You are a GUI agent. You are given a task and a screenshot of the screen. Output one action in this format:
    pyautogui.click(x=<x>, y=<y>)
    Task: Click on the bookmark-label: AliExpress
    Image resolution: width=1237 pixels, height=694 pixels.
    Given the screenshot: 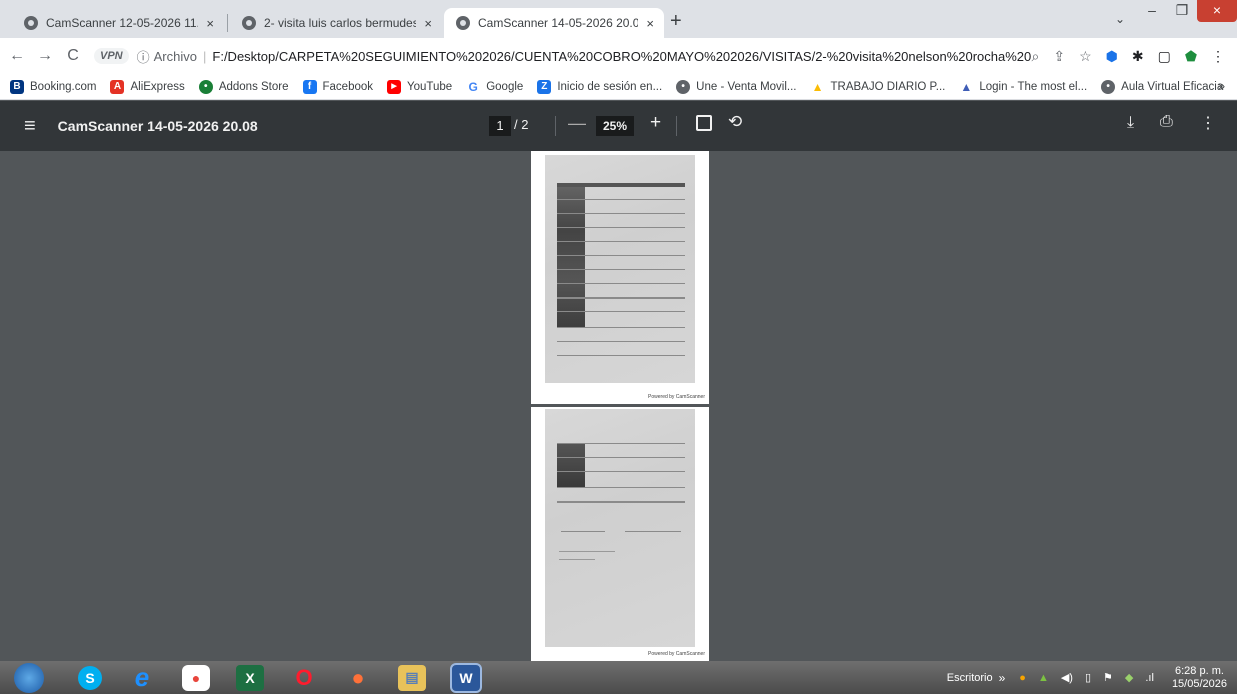 What is the action you would take?
    pyautogui.click(x=157, y=86)
    